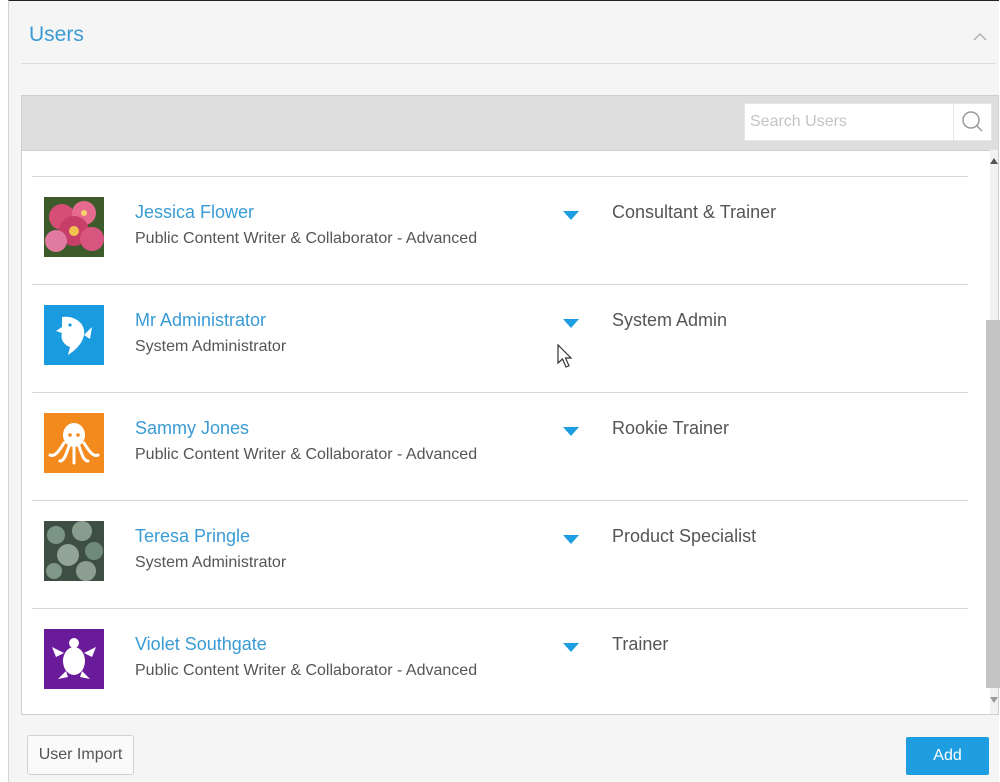  I want to click on panel-header: Users, so click(508, 32).